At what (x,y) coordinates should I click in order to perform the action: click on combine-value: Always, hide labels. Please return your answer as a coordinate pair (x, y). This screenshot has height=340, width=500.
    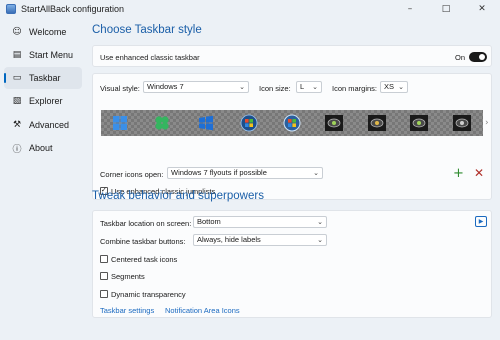
    Looking at the image, I should click on (229, 239).